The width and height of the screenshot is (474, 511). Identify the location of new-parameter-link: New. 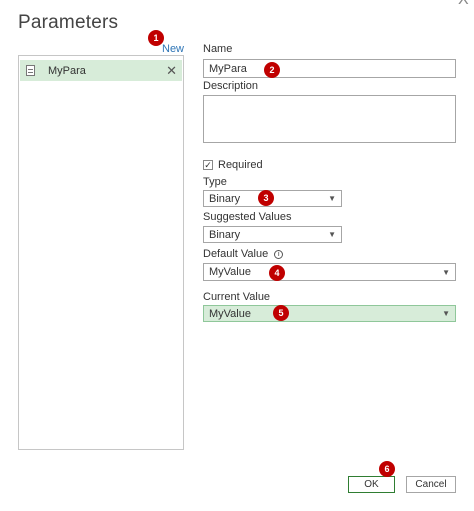
(173, 49).